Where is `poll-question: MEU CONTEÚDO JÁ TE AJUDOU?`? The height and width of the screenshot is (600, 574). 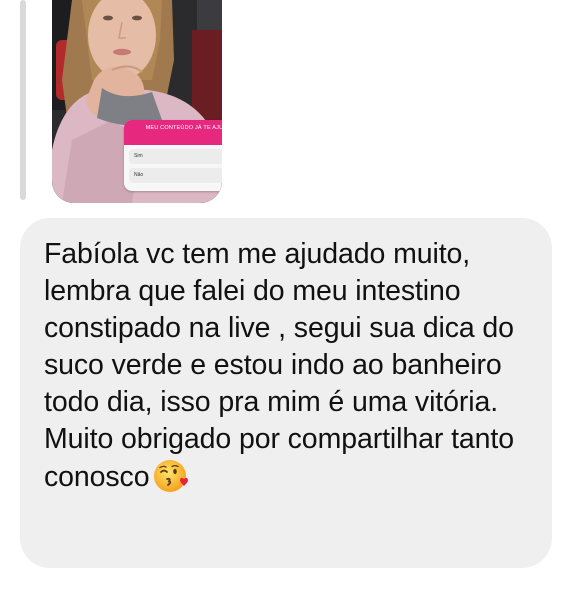
poll-question: MEU CONTEÚDO JÁ TE AJUDOU? is located at coordinates (173, 132).